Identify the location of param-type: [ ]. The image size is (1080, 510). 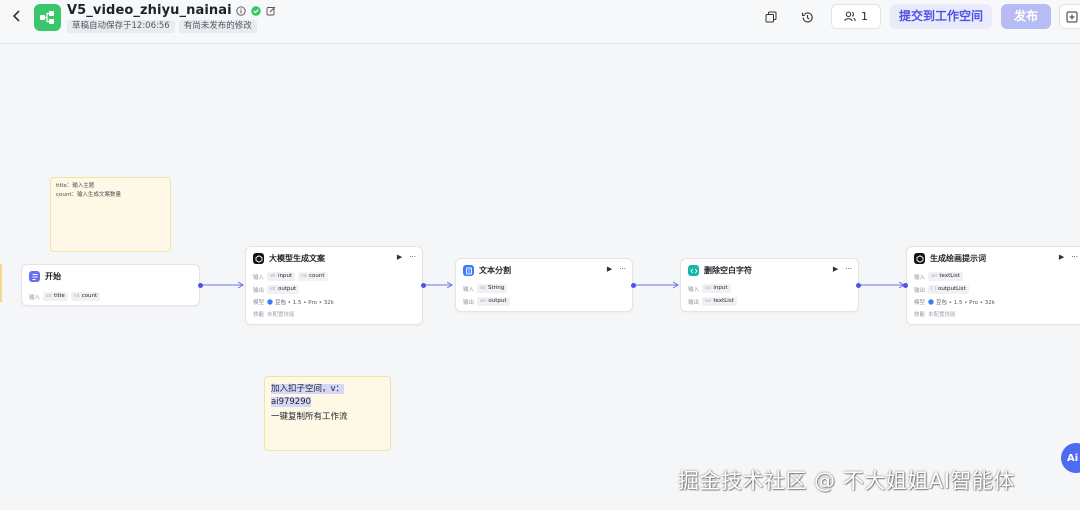
(933, 289).